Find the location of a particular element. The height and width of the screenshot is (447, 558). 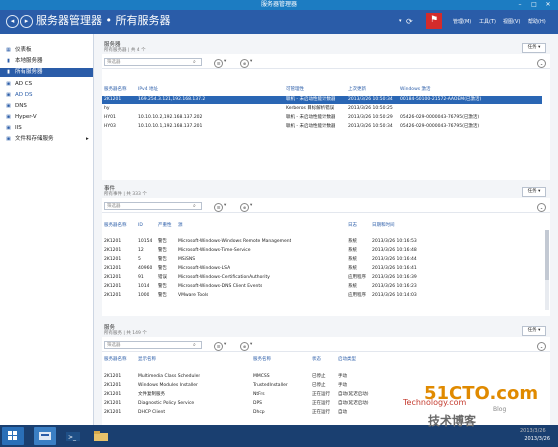

server-manager-taskbar-icon is located at coordinates (45, 436).